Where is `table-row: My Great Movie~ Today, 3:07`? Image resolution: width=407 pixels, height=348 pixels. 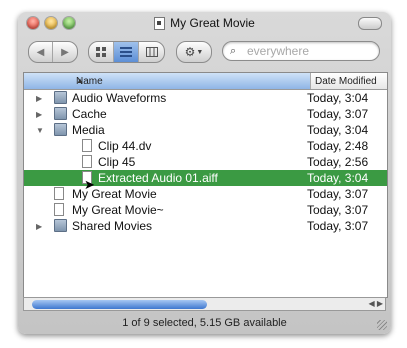 table-row: My Great Movie~ Today, 3:07 is located at coordinates (205, 210).